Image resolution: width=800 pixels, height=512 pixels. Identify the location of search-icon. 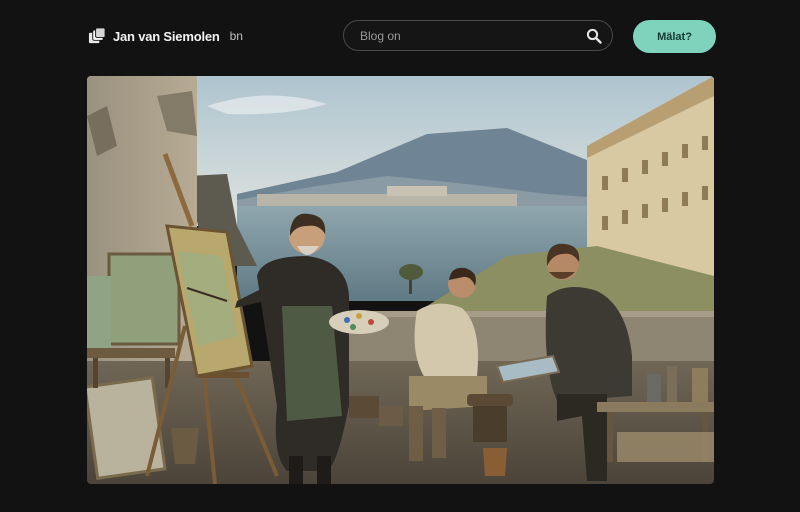
(594, 36).